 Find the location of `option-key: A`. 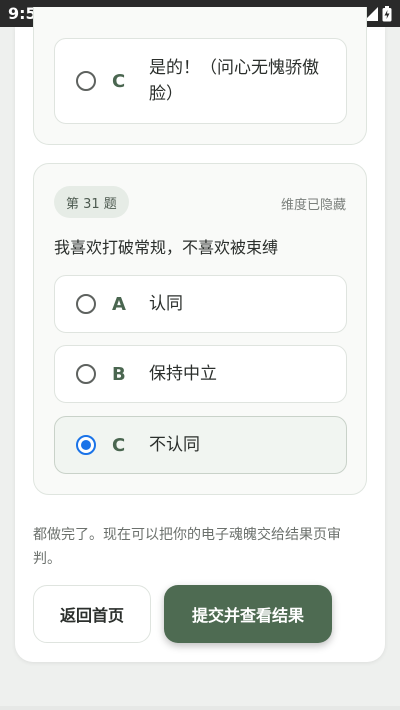

option-key: A is located at coordinates (119, 304).